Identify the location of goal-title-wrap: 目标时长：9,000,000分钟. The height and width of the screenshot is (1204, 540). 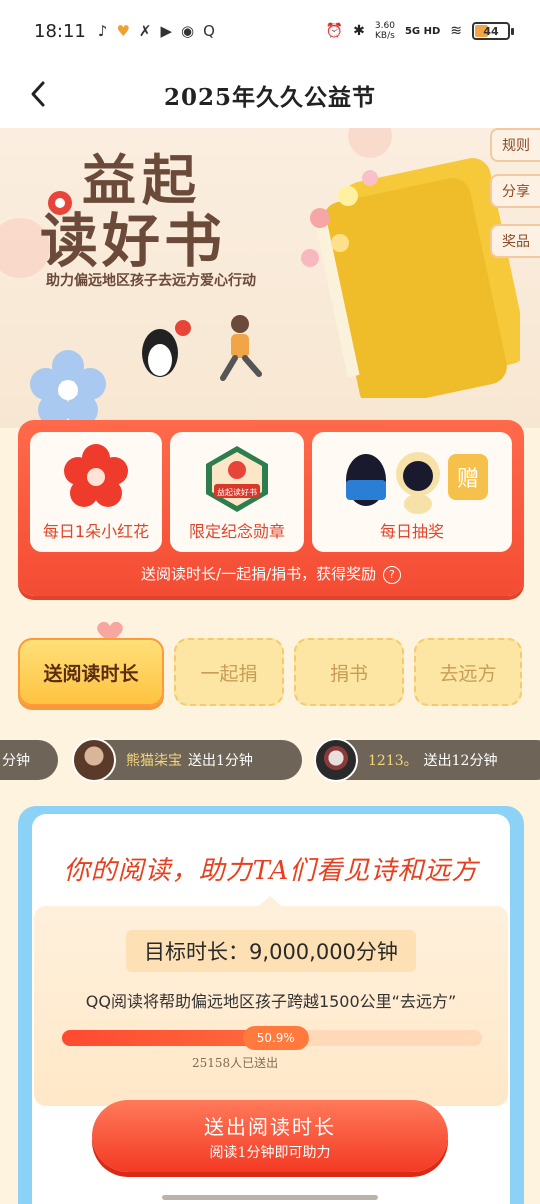
(271, 951).